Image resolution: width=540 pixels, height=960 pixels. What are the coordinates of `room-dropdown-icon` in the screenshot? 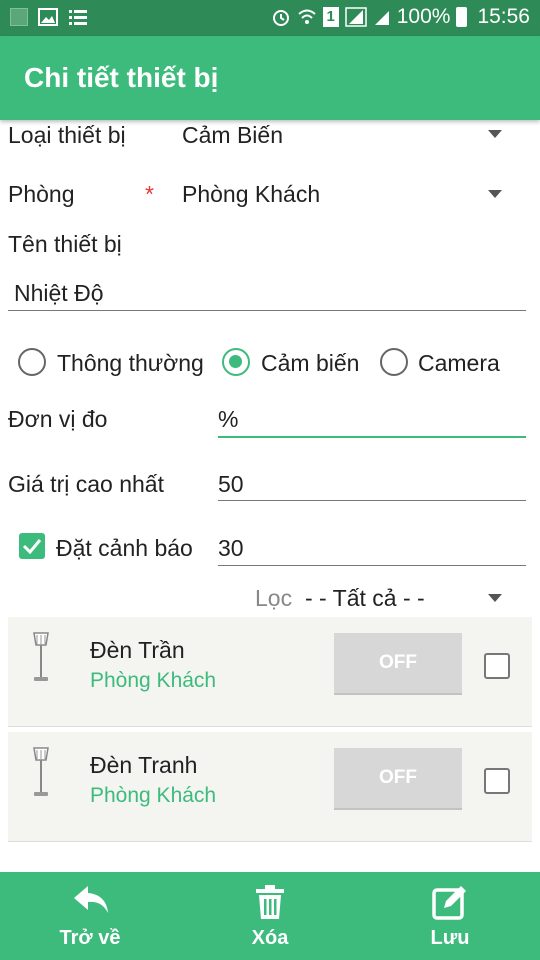 It's located at (495, 194).